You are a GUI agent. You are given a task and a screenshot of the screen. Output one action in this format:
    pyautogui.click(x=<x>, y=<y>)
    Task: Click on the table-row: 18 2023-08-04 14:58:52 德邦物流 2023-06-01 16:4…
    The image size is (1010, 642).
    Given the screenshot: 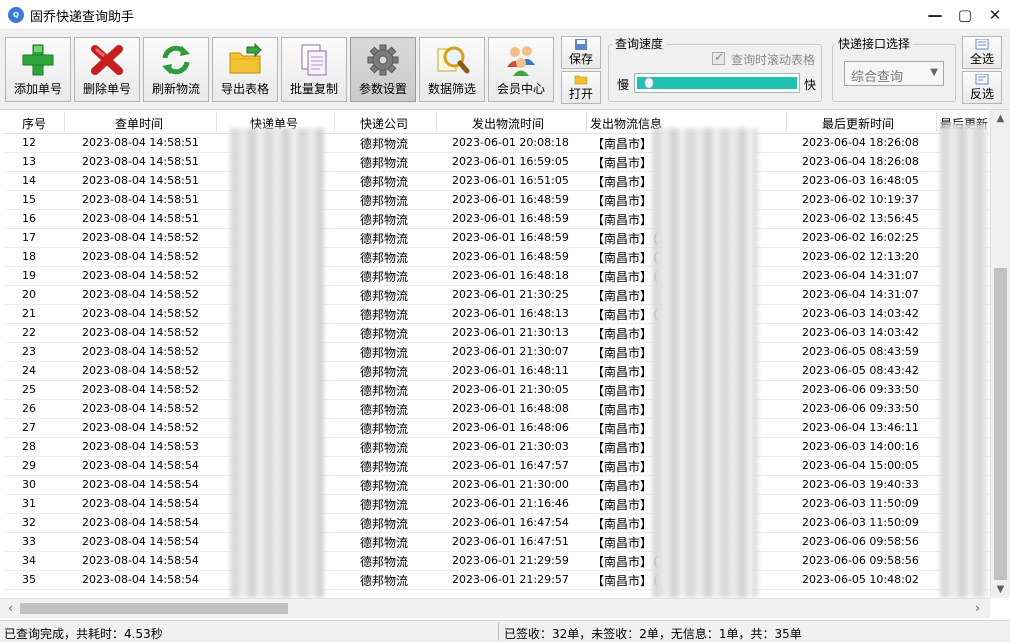 What is the action you would take?
    pyautogui.click(x=497, y=257)
    